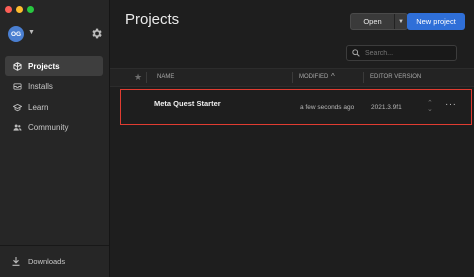 The image size is (474, 277). Describe the element at coordinates (47, 261) in the screenshot. I see `downloads-label: Downloads` at that location.